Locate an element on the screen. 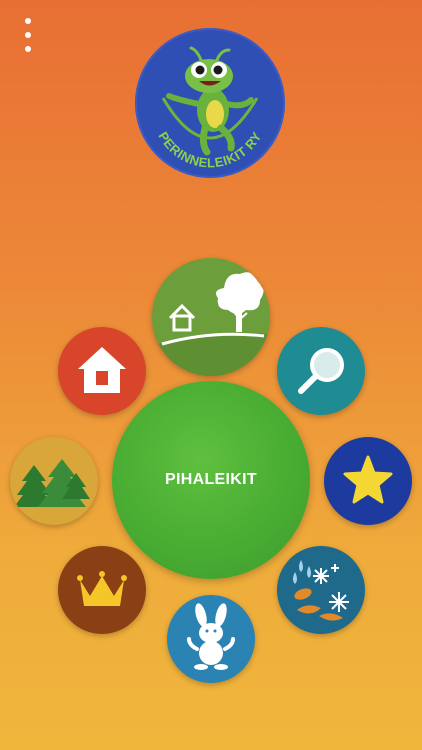 The image size is (422, 750). category-seasons-button is located at coordinates (321, 590).